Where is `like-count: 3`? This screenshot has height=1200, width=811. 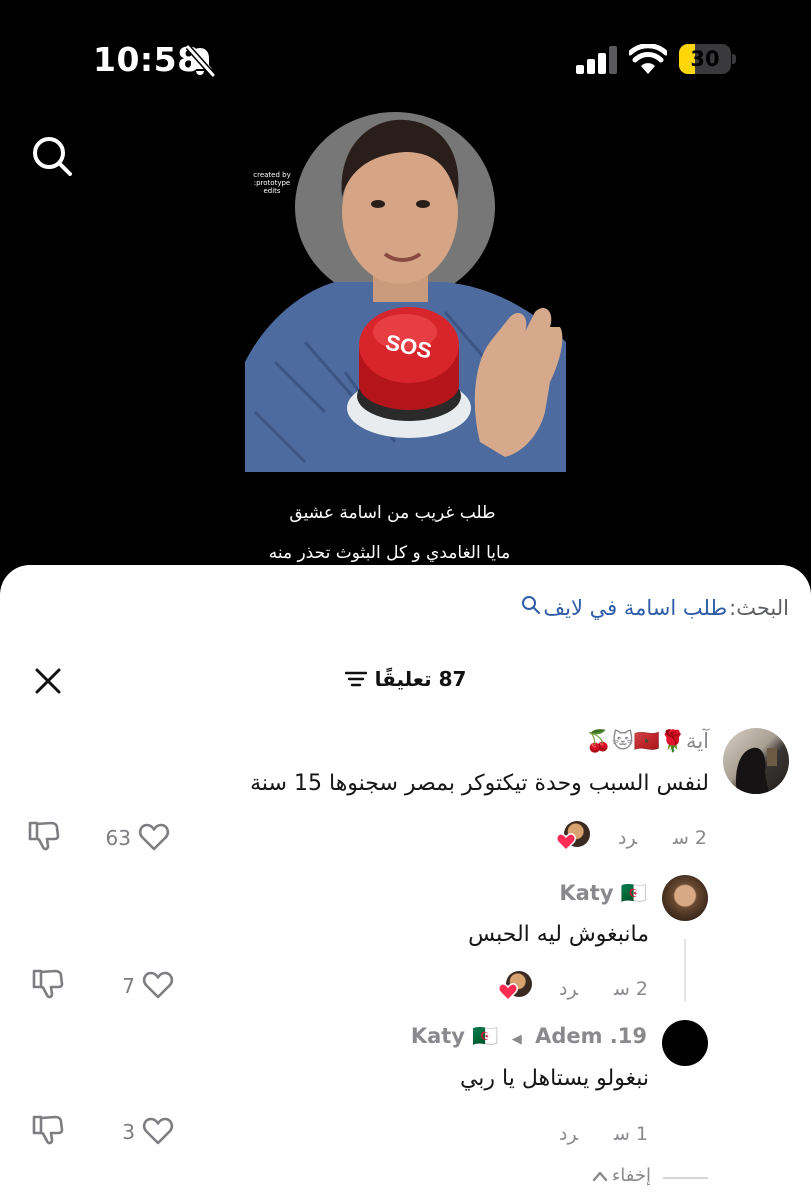
like-count: 3 is located at coordinates (128, 1132).